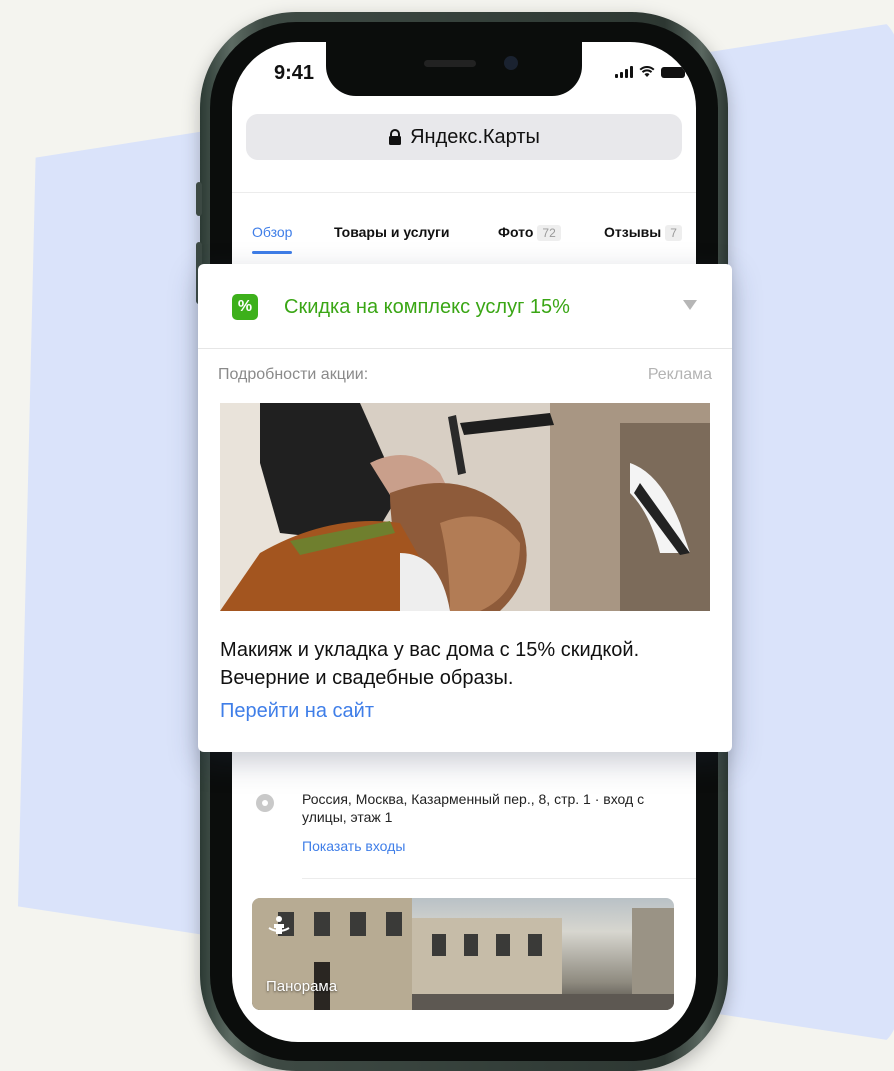 The width and height of the screenshot is (894, 1071). I want to click on promo-divider, so click(465, 348).